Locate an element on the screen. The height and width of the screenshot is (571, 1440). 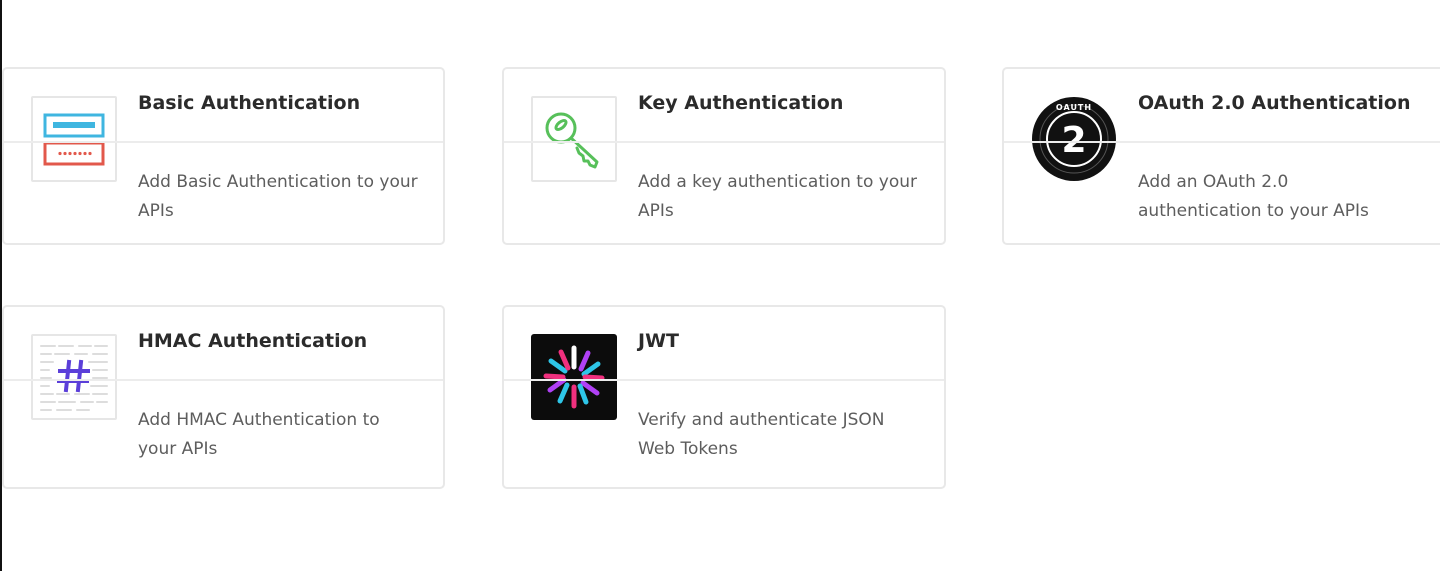
plugin-title: Key Authentication is located at coordinates (741, 103).